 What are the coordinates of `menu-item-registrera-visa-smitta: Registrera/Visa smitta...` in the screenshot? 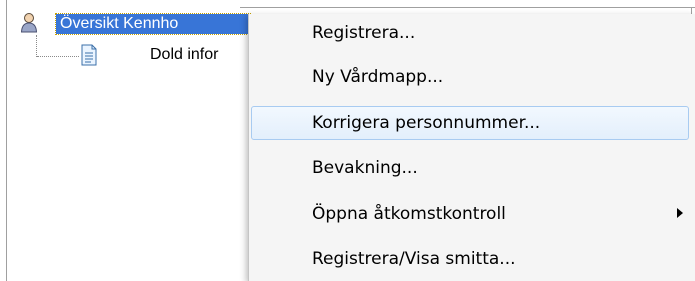 It's located at (471, 259).